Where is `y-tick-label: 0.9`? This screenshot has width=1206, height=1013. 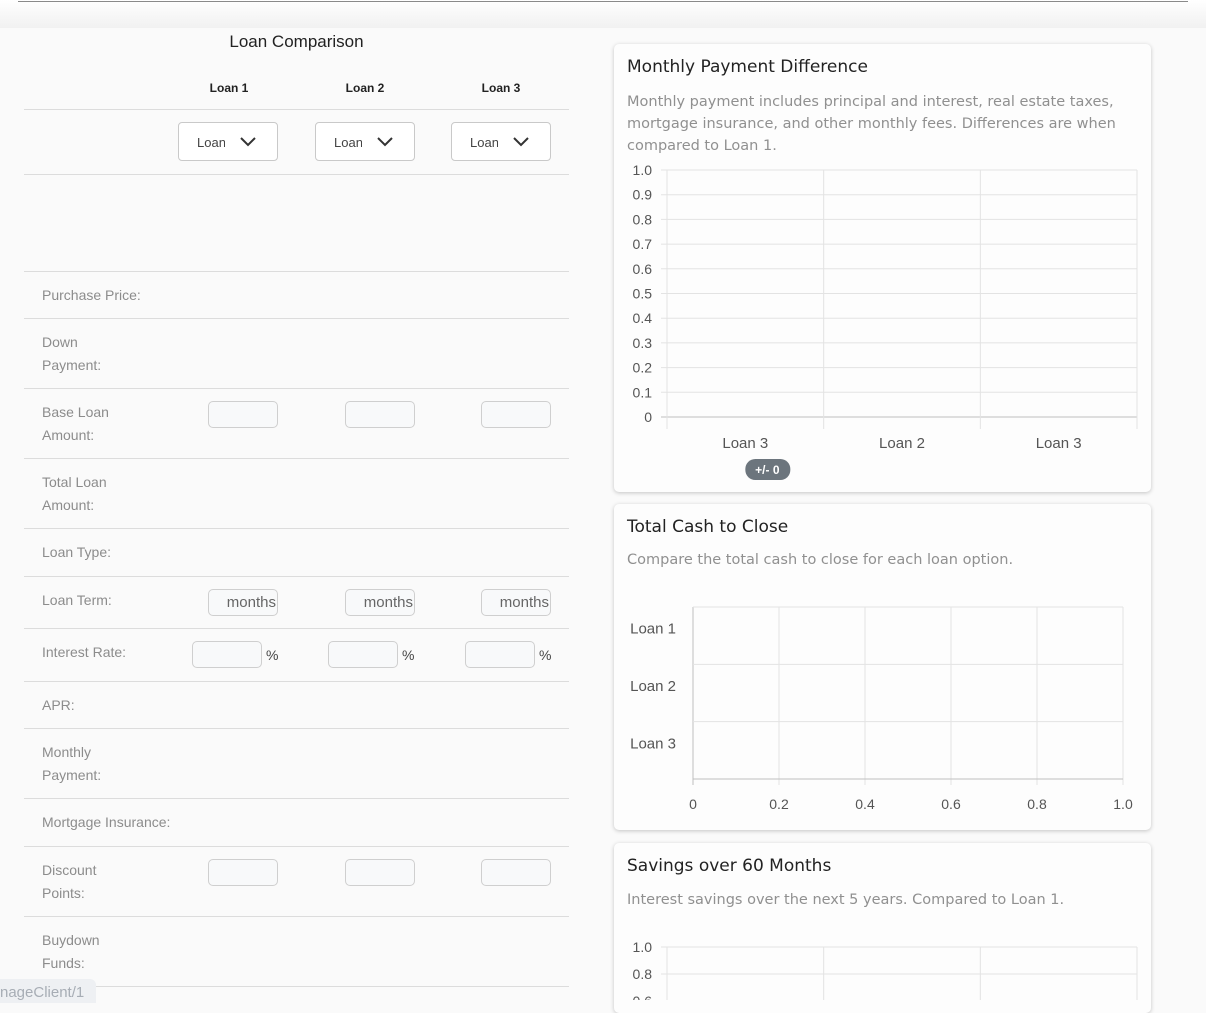
y-tick-label: 0.9 is located at coordinates (643, 195).